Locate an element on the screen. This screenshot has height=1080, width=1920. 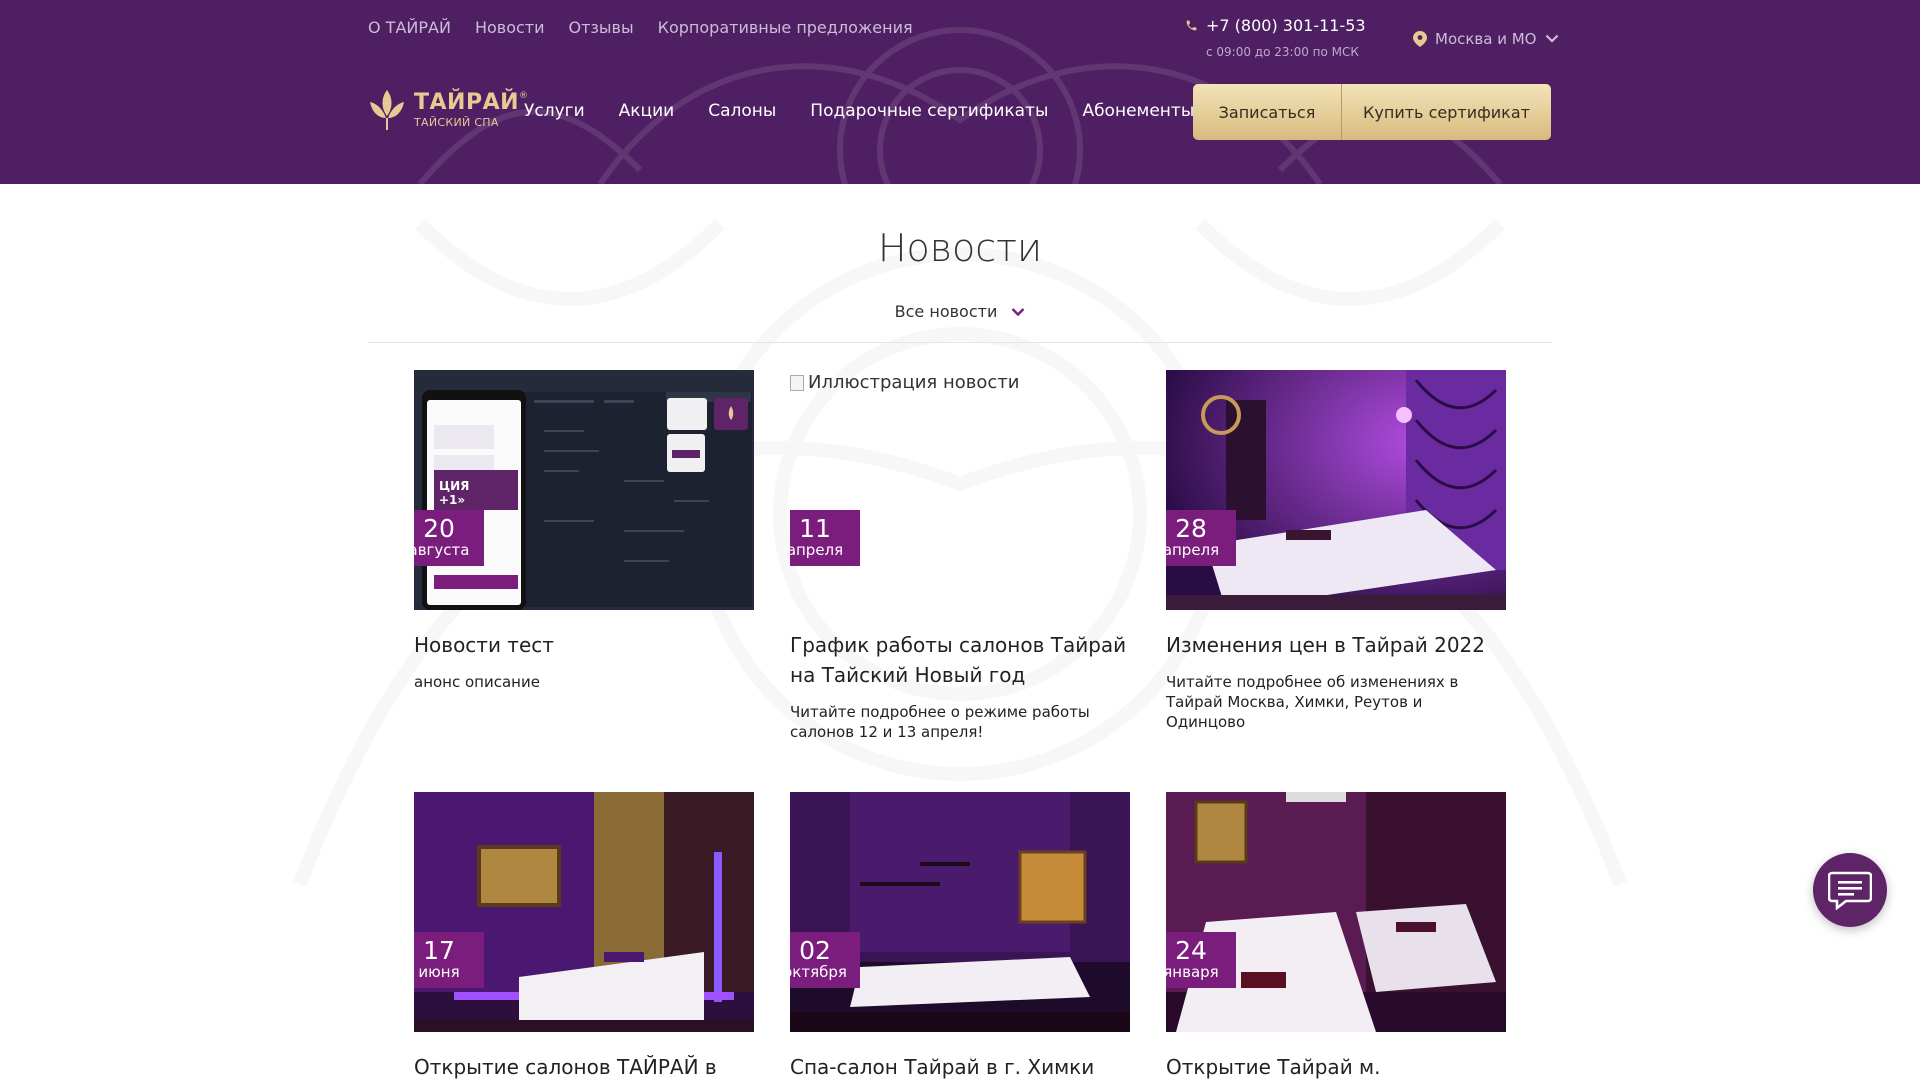
news-image: 17 июня is located at coordinates (584, 912).